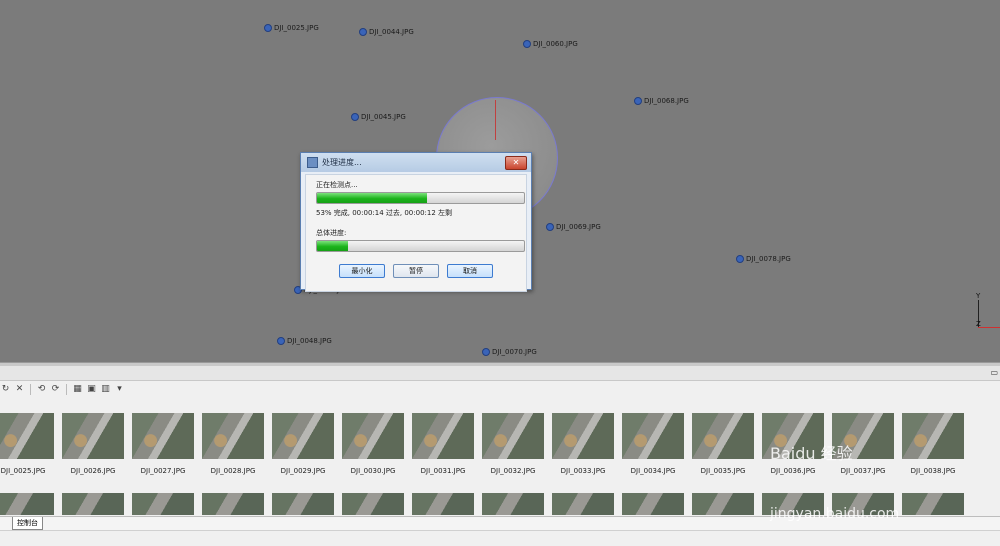  What do you see at coordinates (416, 162) in the screenshot?
I see `dialog-titlebar: 处理进度... ✕` at bounding box center [416, 162].